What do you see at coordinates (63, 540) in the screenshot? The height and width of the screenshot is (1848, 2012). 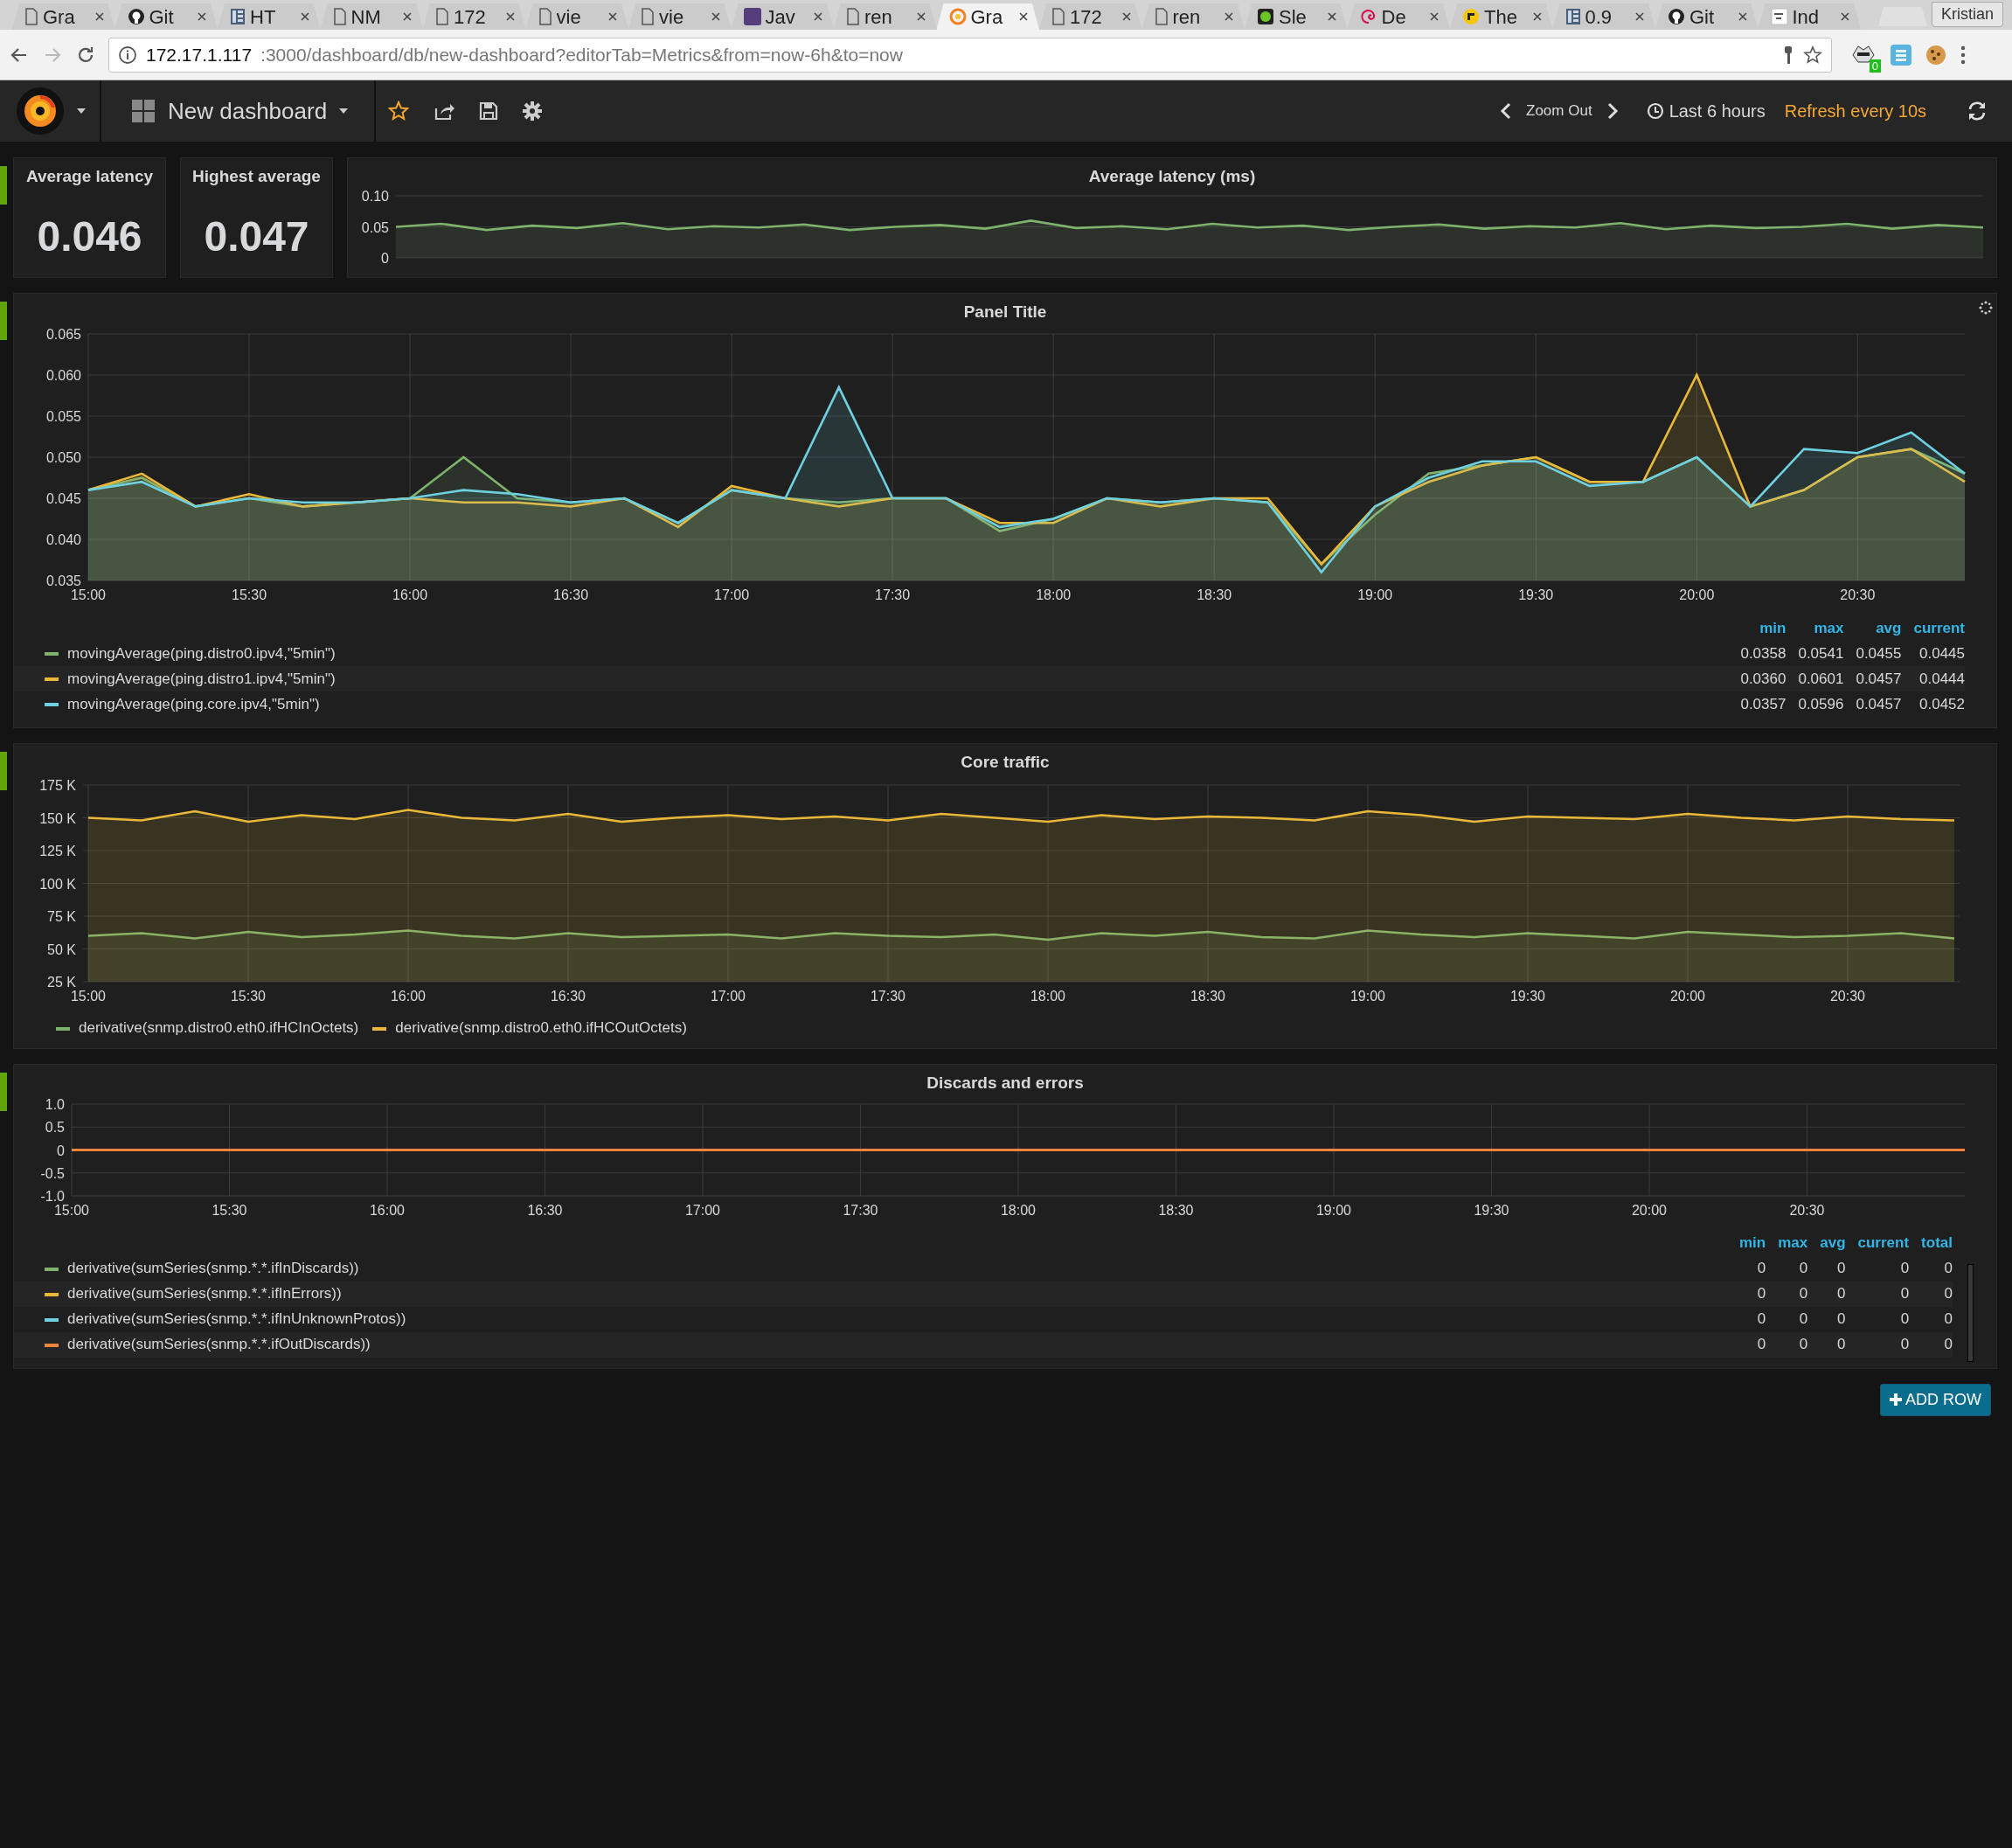 I see `axis-label: 0.040` at bounding box center [63, 540].